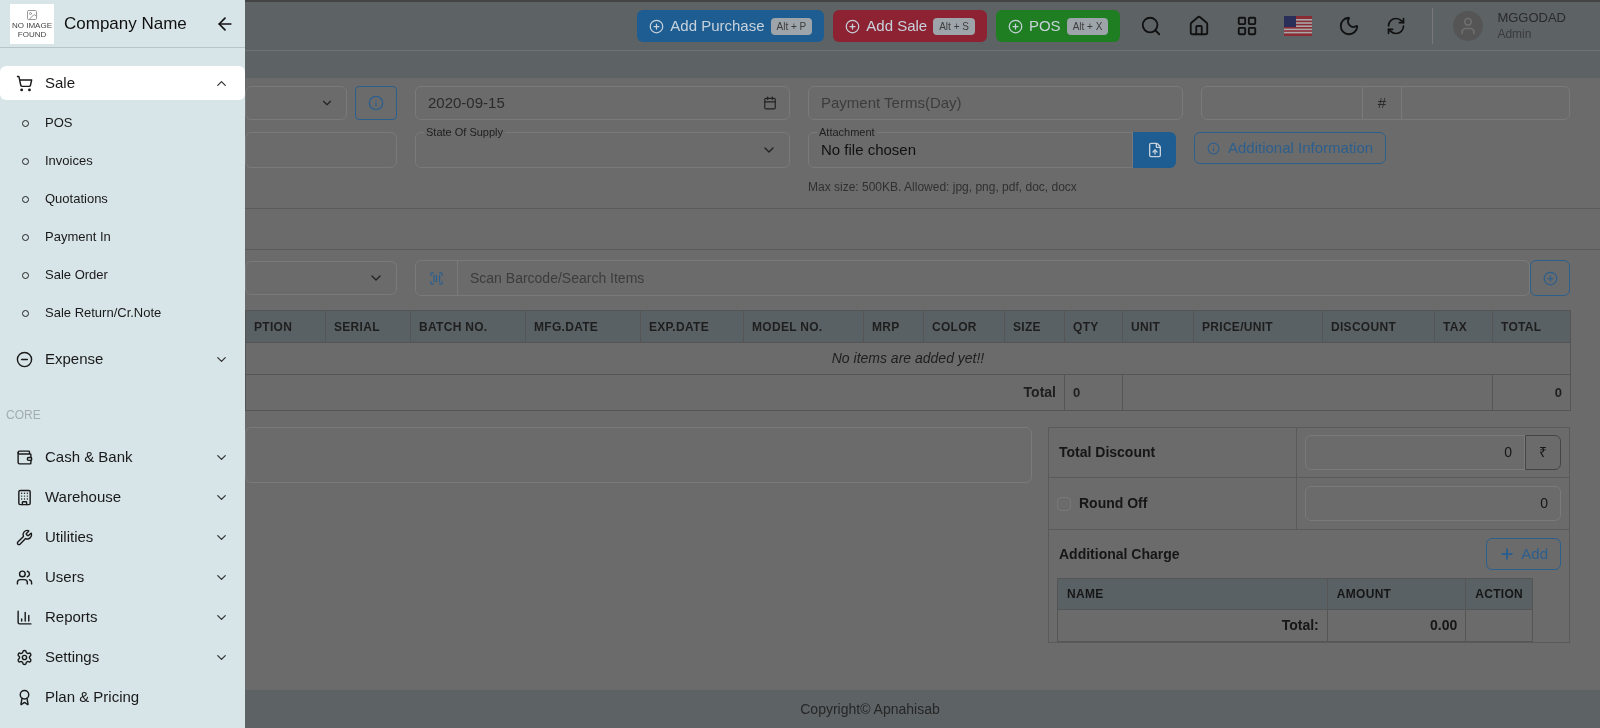 The width and height of the screenshot is (1600, 728). Describe the element at coordinates (1531, 18) in the screenshot. I see `user-name: MGGODAD` at that location.